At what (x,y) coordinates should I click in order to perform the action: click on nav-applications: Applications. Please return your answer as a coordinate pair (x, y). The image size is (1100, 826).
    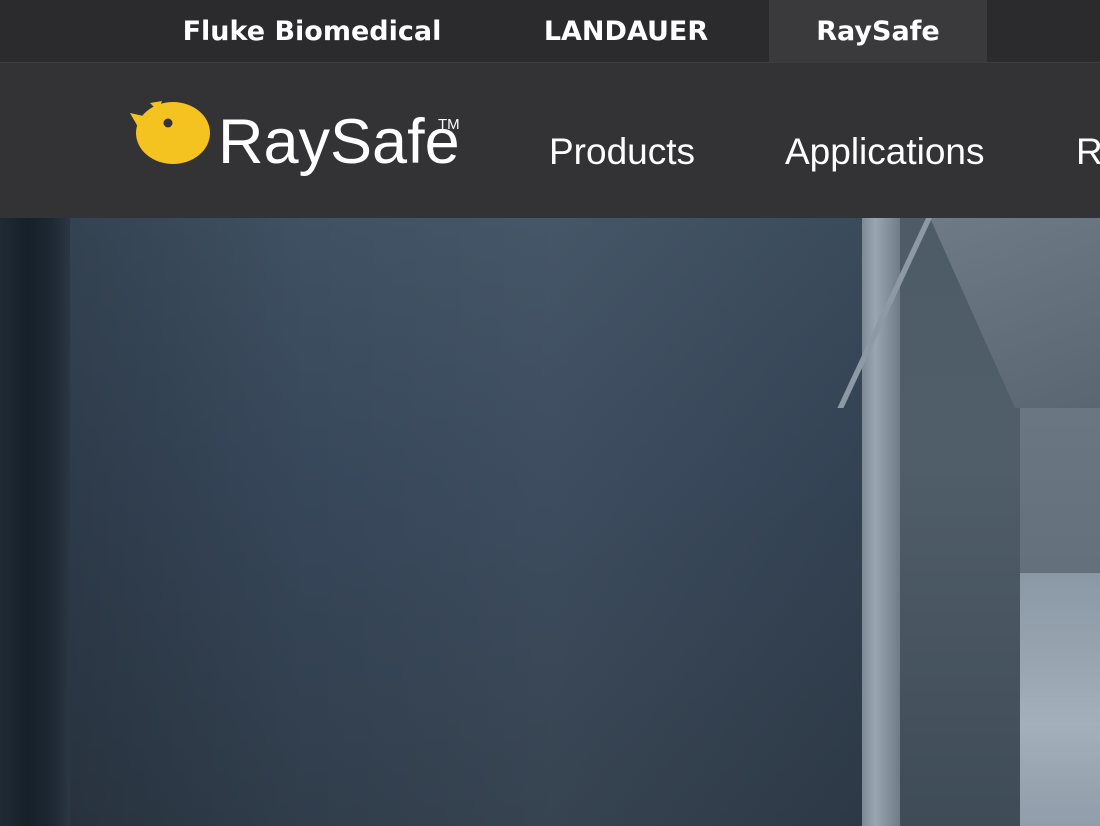
    Looking at the image, I should click on (885, 152).